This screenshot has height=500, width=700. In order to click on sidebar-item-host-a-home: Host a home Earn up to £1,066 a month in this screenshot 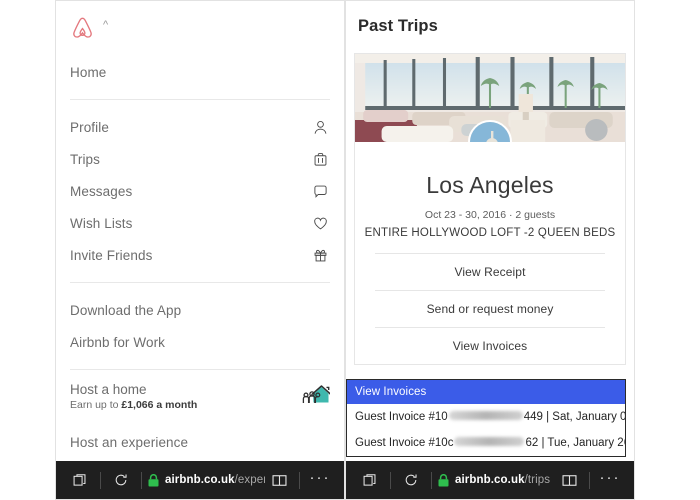, I will do `click(200, 396)`.